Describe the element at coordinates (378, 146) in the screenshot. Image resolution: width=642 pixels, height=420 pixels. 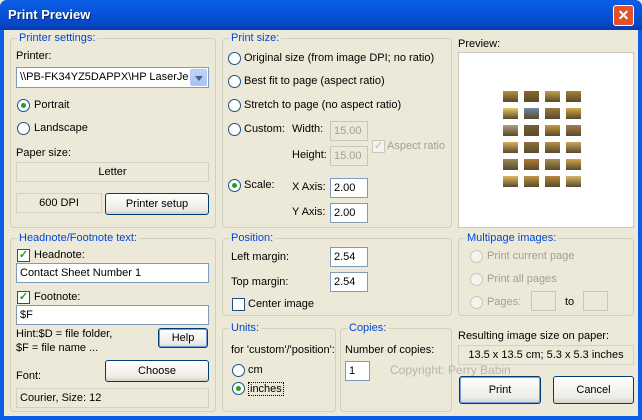
I see `aspect-ratio-checkbox: ✓` at that location.